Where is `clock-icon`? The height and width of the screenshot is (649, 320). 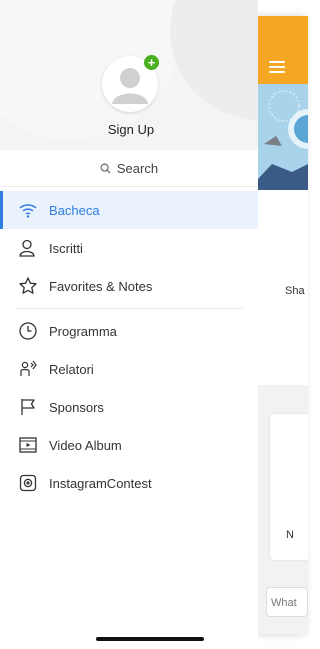 clock-icon is located at coordinates (28, 331).